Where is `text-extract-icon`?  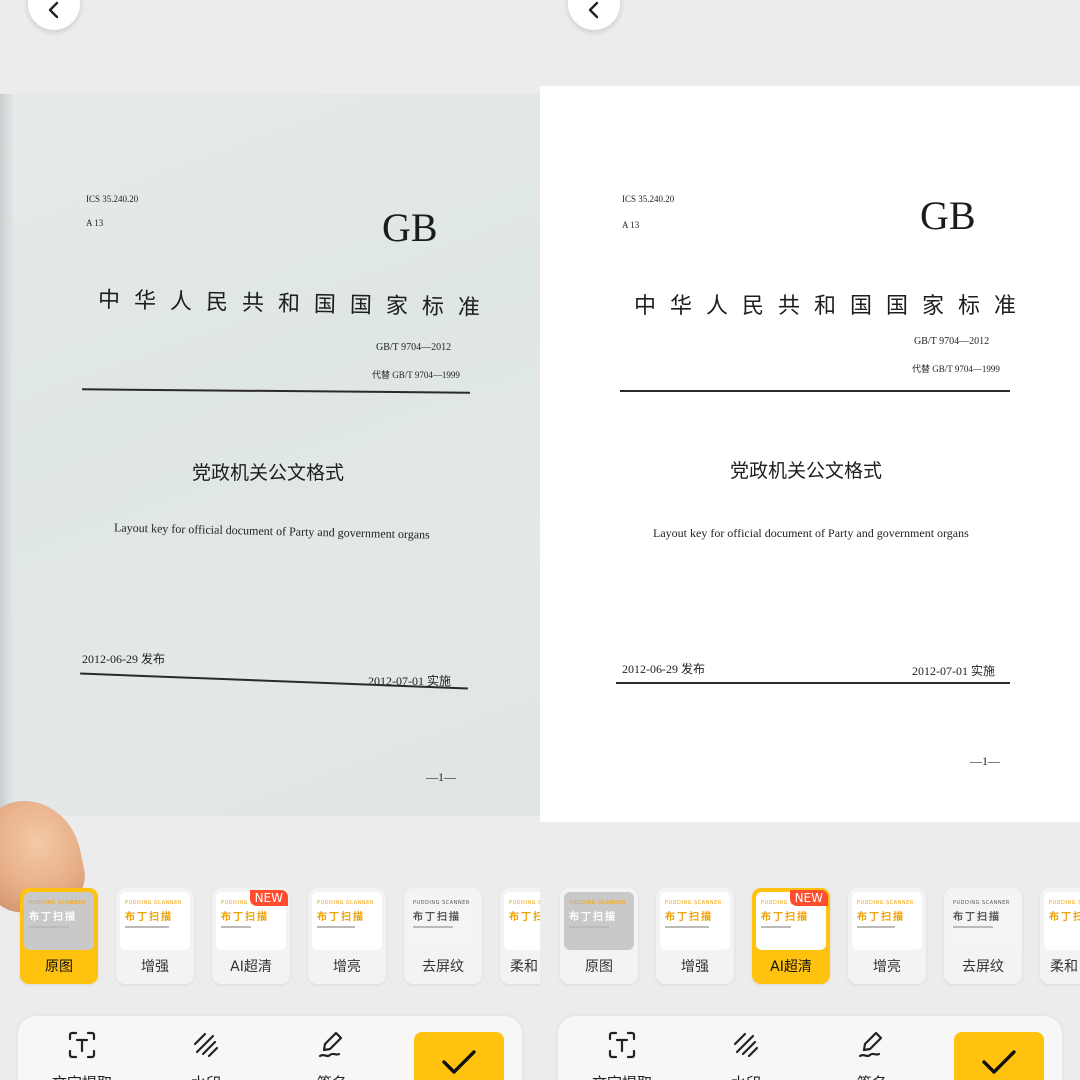 text-extract-icon is located at coordinates (622, 1045).